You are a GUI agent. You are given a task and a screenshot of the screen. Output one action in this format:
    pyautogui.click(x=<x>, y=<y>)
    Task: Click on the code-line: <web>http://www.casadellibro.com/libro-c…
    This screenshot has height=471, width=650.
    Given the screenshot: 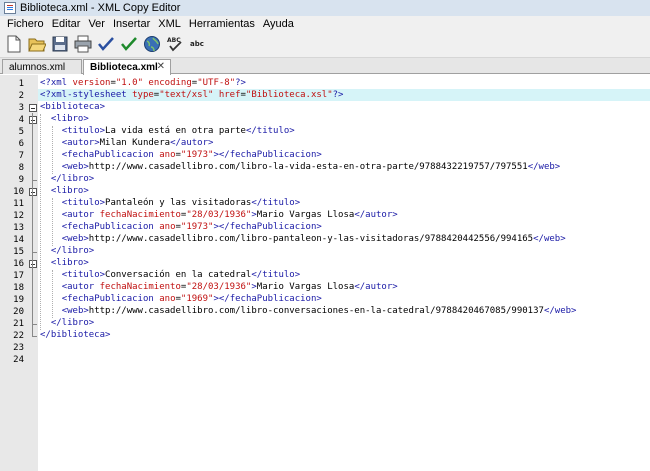 What is the action you would take?
    pyautogui.click(x=344, y=311)
    